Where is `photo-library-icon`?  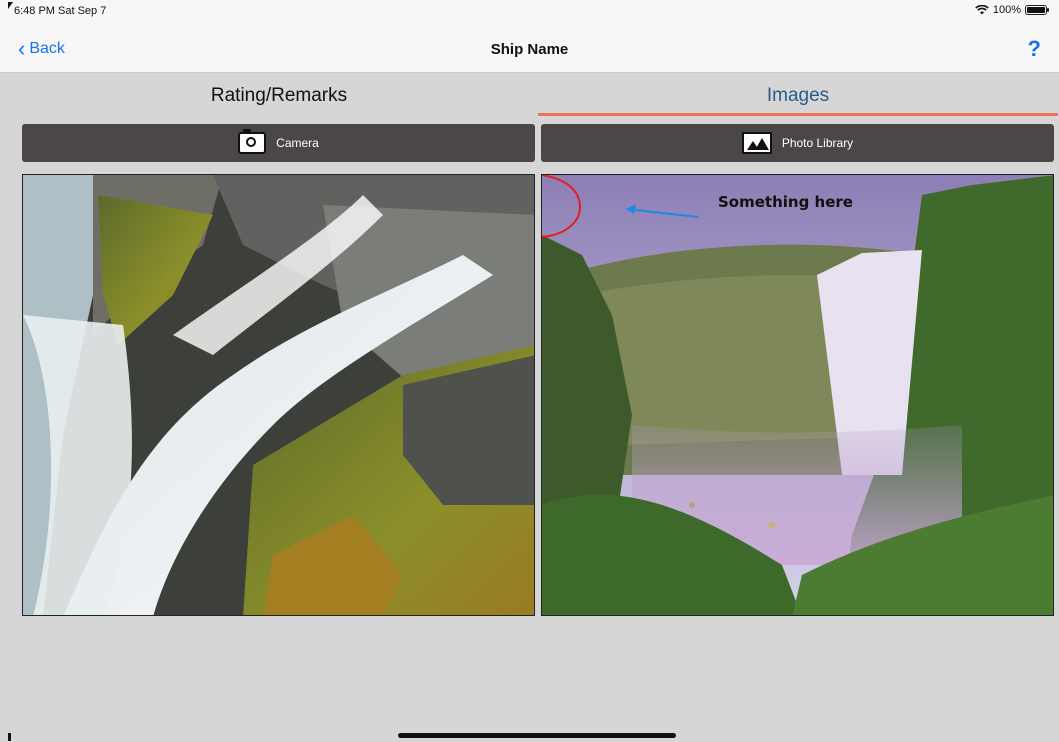 photo-library-icon is located at coordinates (756, 143).